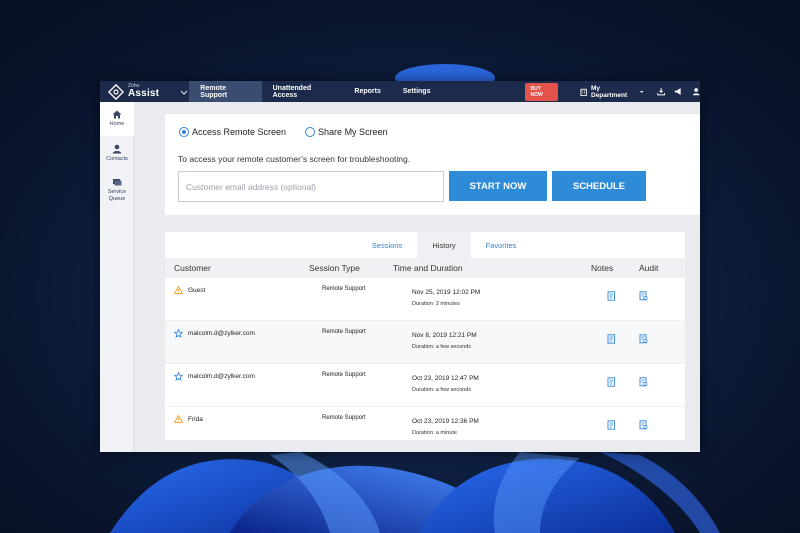 This screenshot has height=533, width=800. Describe the element at coordinates (116, 91) in the screenshot. I see `zoho-logo-icon` at that location.